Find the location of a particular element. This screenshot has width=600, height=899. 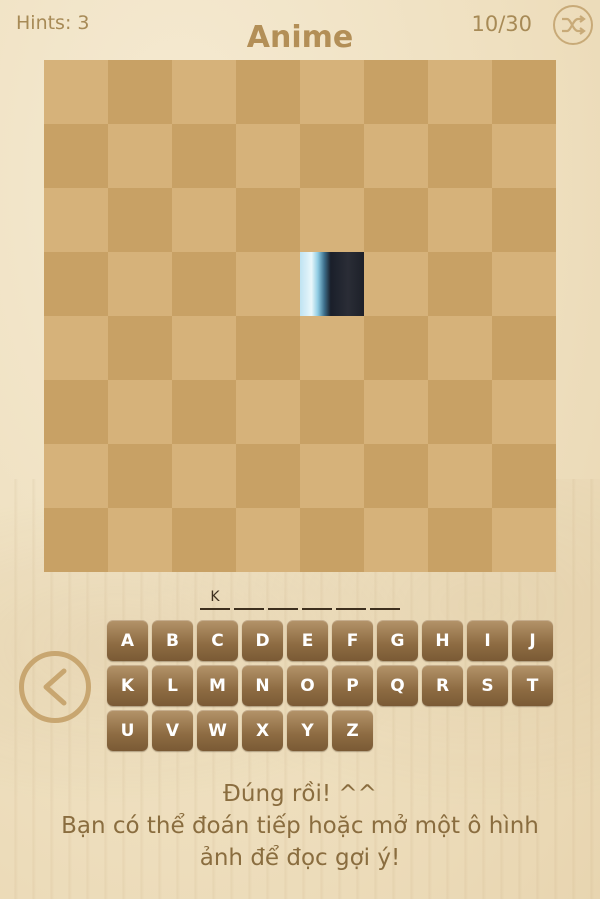

letter-key-q: Q is located at coordinates (397, 685).